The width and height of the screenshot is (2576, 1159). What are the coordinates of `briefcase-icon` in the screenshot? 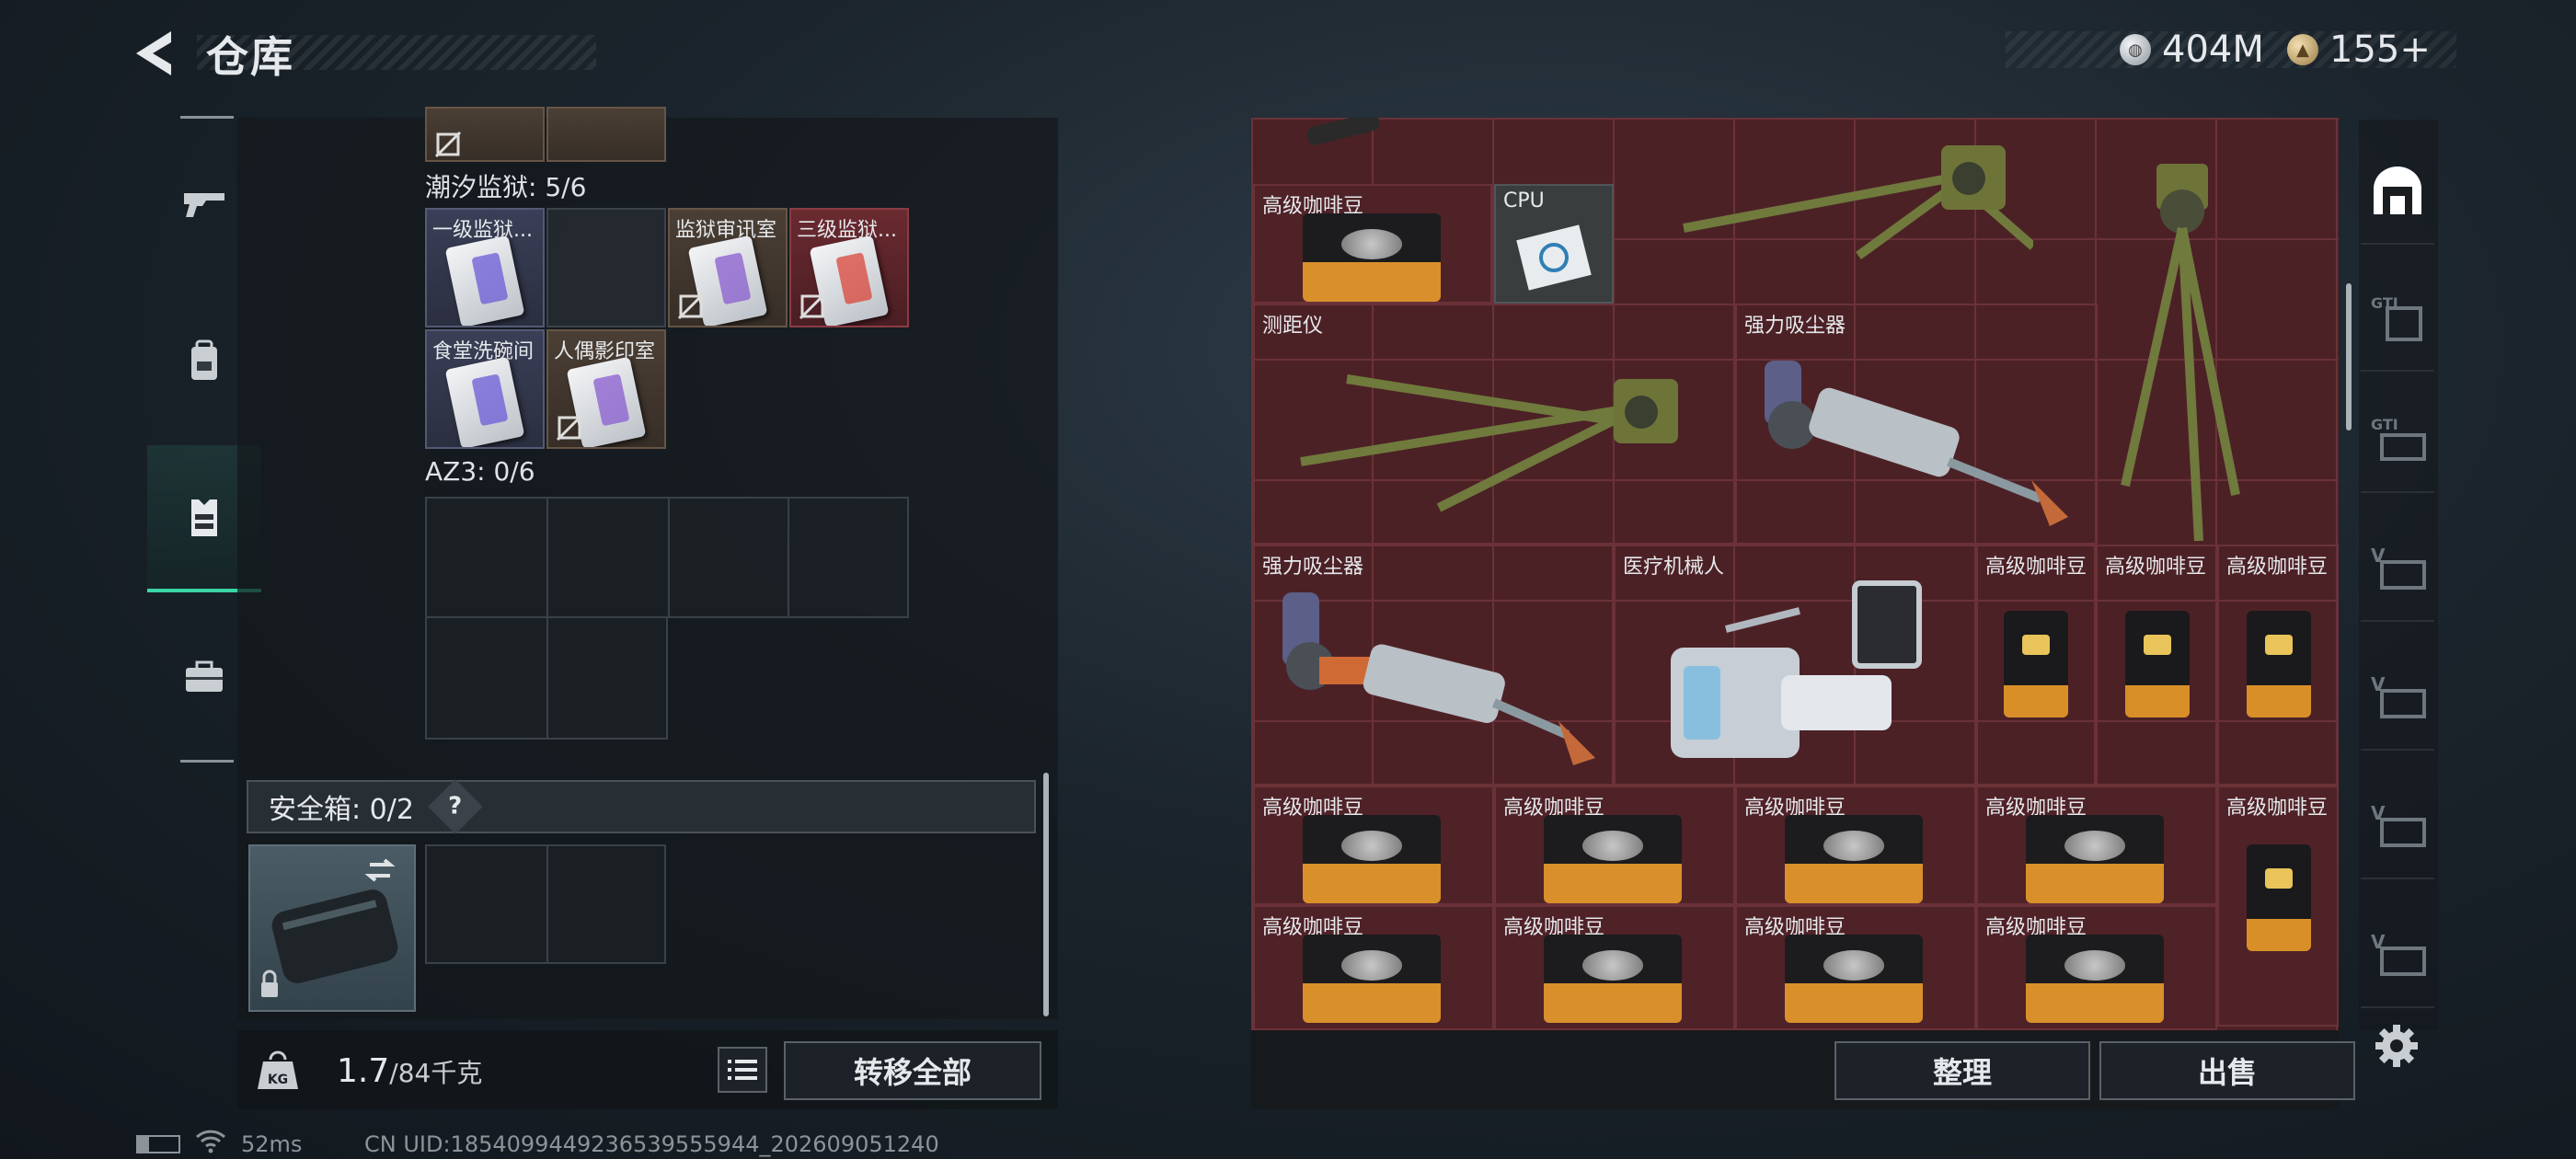 It's located at (204, 676).